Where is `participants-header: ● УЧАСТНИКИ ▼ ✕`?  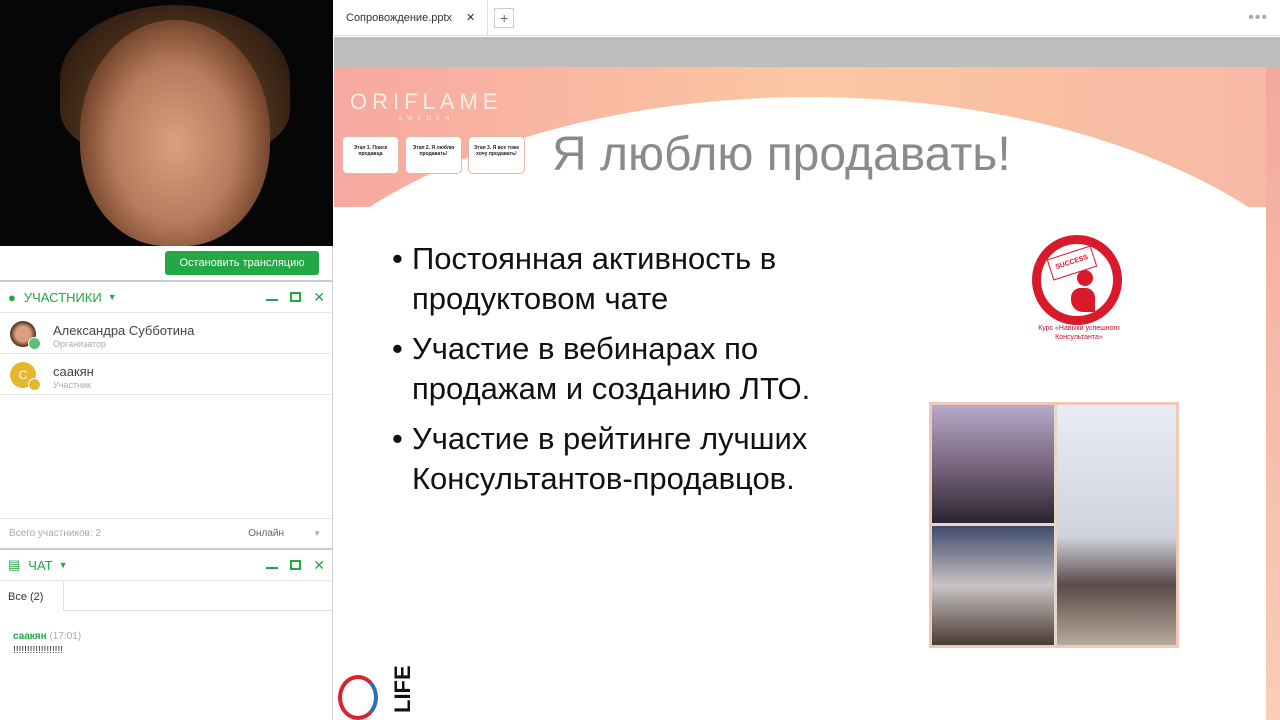
participants-header: ● УЧАСТНИКИ ▼ ✕ is located at coordinates (166, 296).